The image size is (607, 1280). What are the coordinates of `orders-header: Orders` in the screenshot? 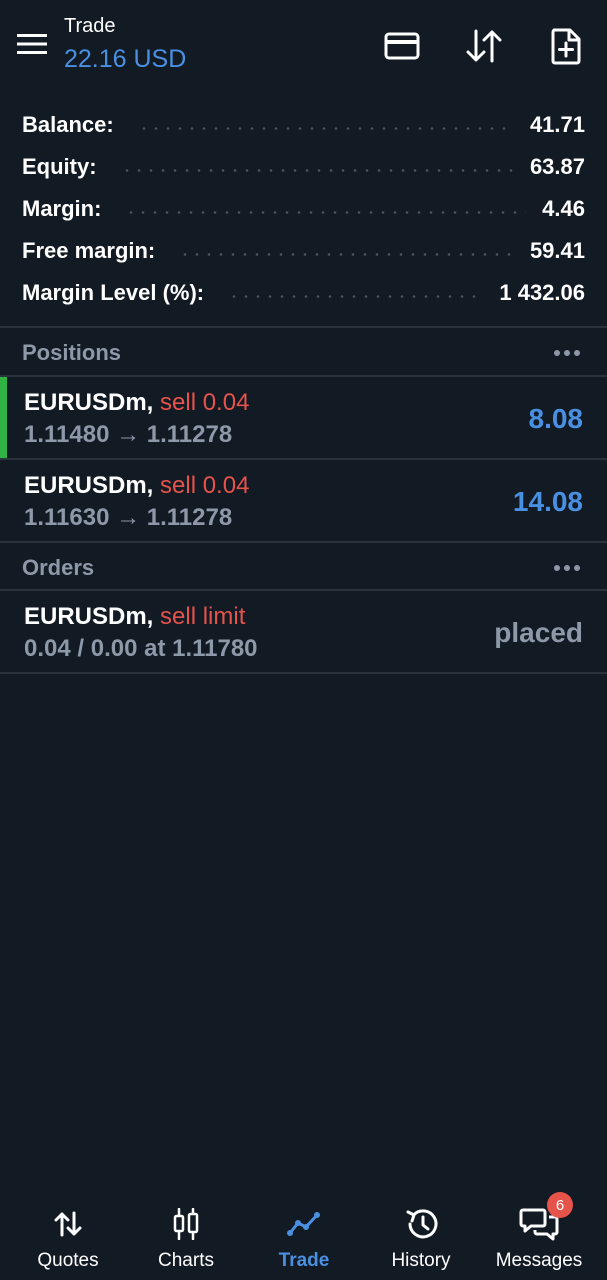 It's located at (303, 568).